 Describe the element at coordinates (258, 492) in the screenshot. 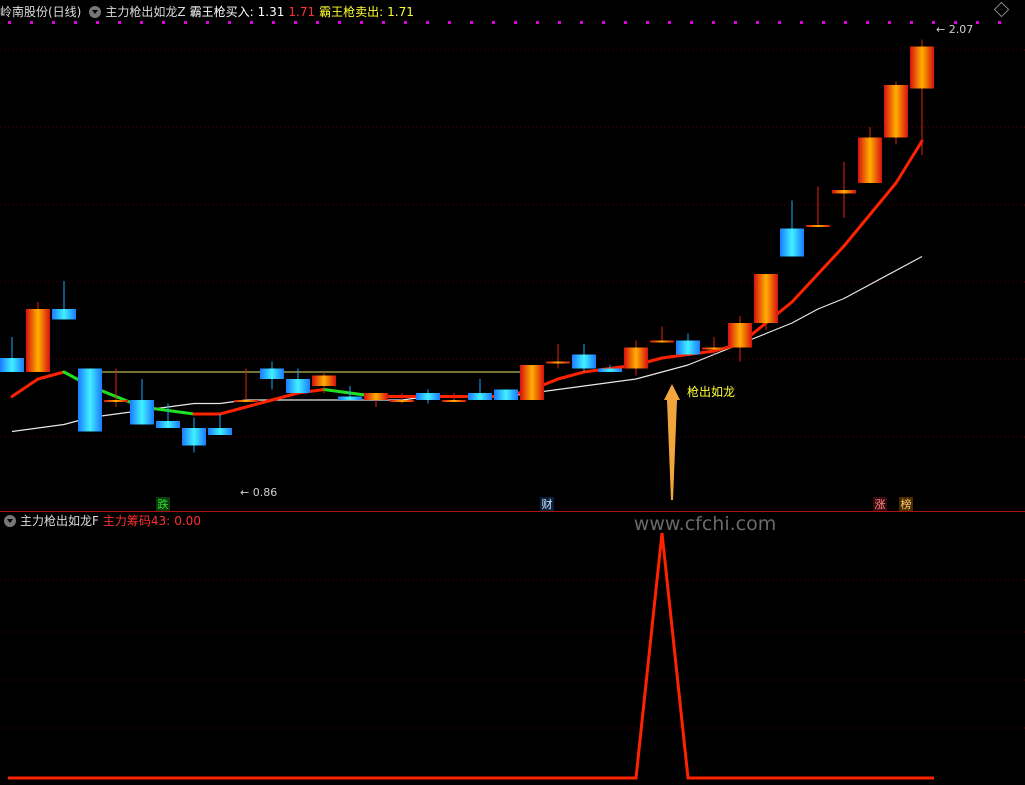

I see `low-price-label: ← 0.86` at that location.